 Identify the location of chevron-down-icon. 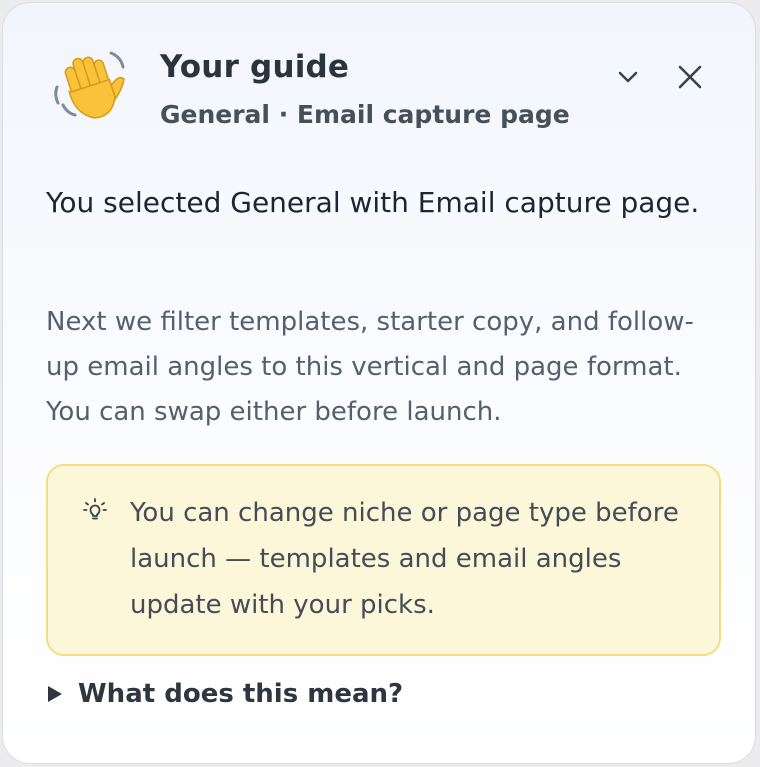
(628, 77).